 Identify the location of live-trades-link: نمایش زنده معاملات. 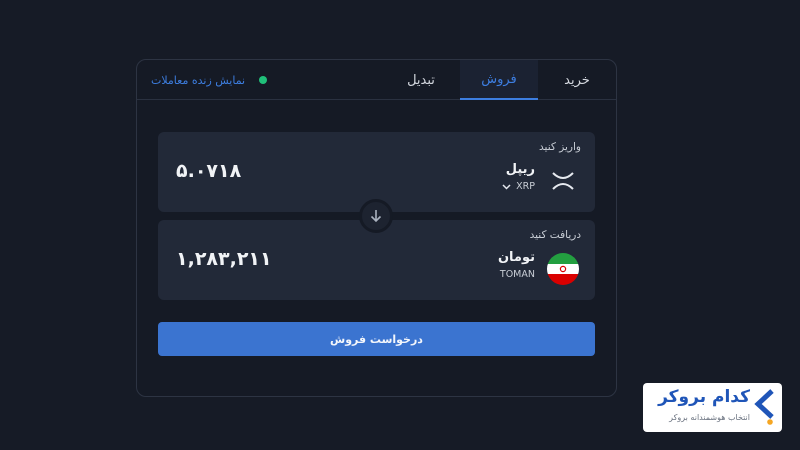
(209, 80).